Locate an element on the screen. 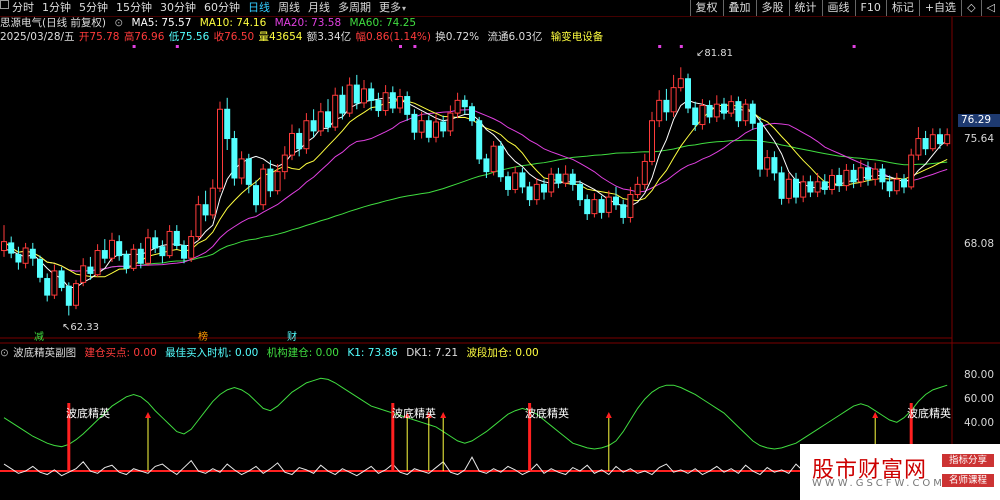 This screenshot has height=500, width=1000. tool-button-5: F10 is located at coordinates (870, 8).